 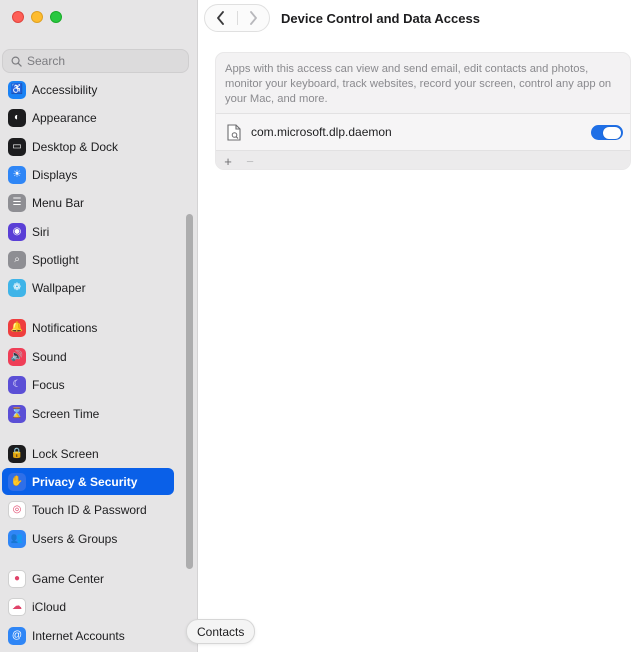 I want to click on sidebar-item-label: Spotlight, so click(x=55, y=259).